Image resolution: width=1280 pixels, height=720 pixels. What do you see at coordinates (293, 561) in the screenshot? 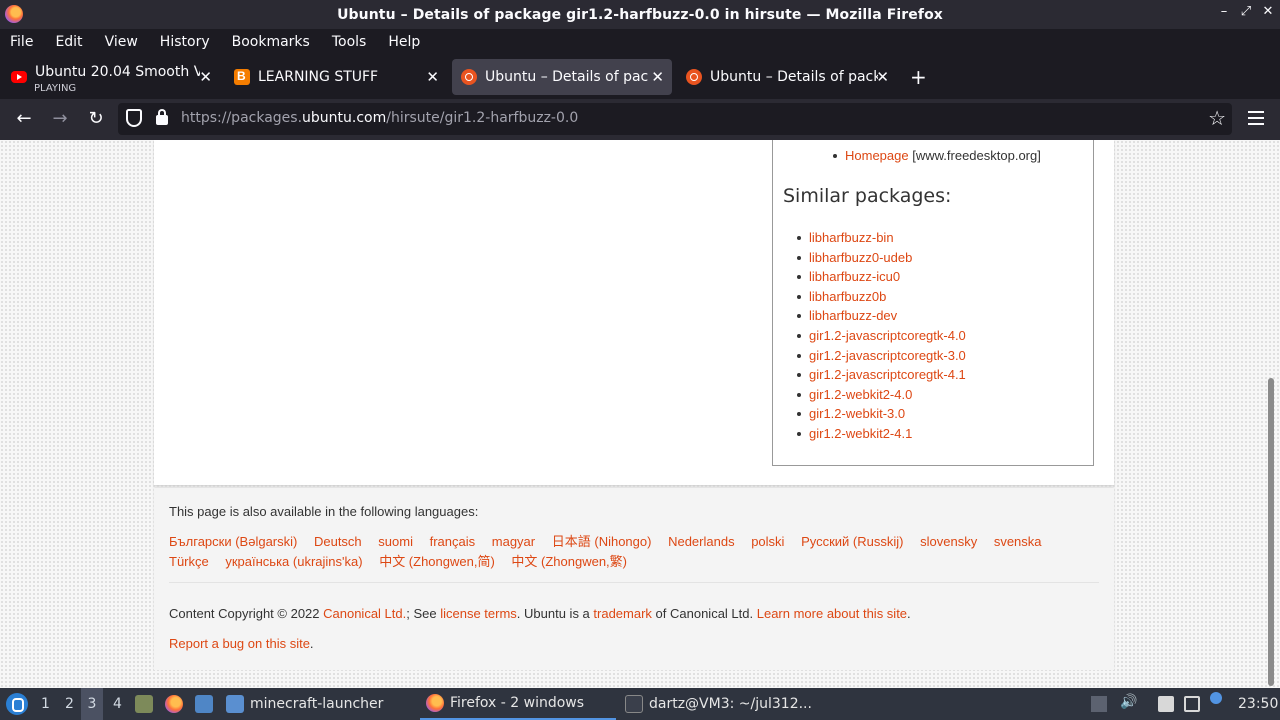
I see `language-link: українська (ukrajins'ka)` at bounding box center [293, 561].